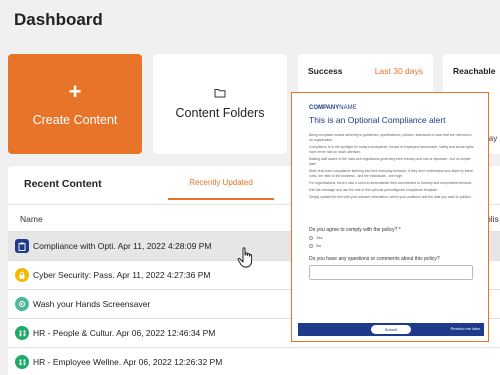 Image resolution: width=500 pixels, height=375 pixels. I want to click on create-content-label: Create Content, so click(75, 120).